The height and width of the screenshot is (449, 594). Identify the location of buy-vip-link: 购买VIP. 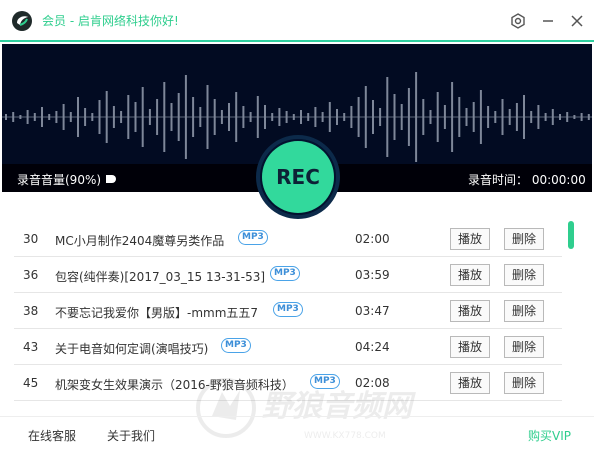
(549, 435).